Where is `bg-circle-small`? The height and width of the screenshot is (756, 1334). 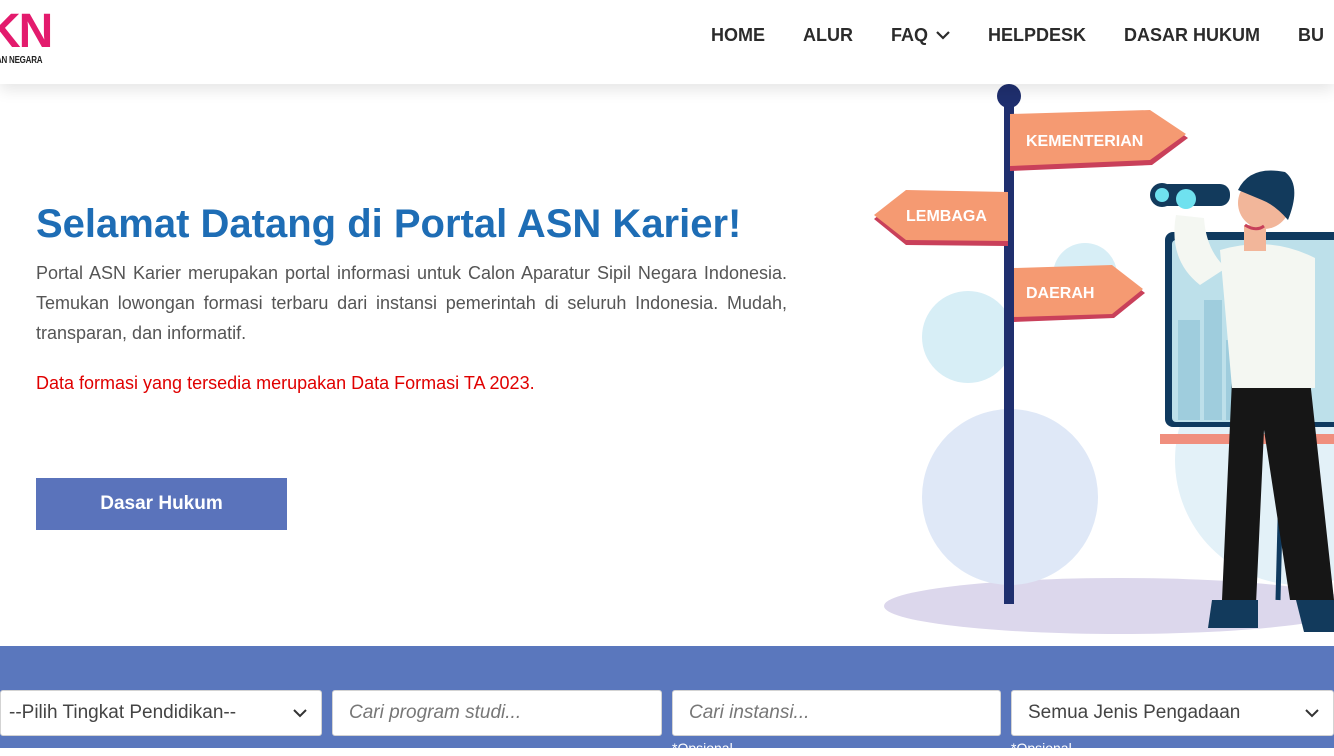 bg-circle-small is located at coordinates (968, 337).